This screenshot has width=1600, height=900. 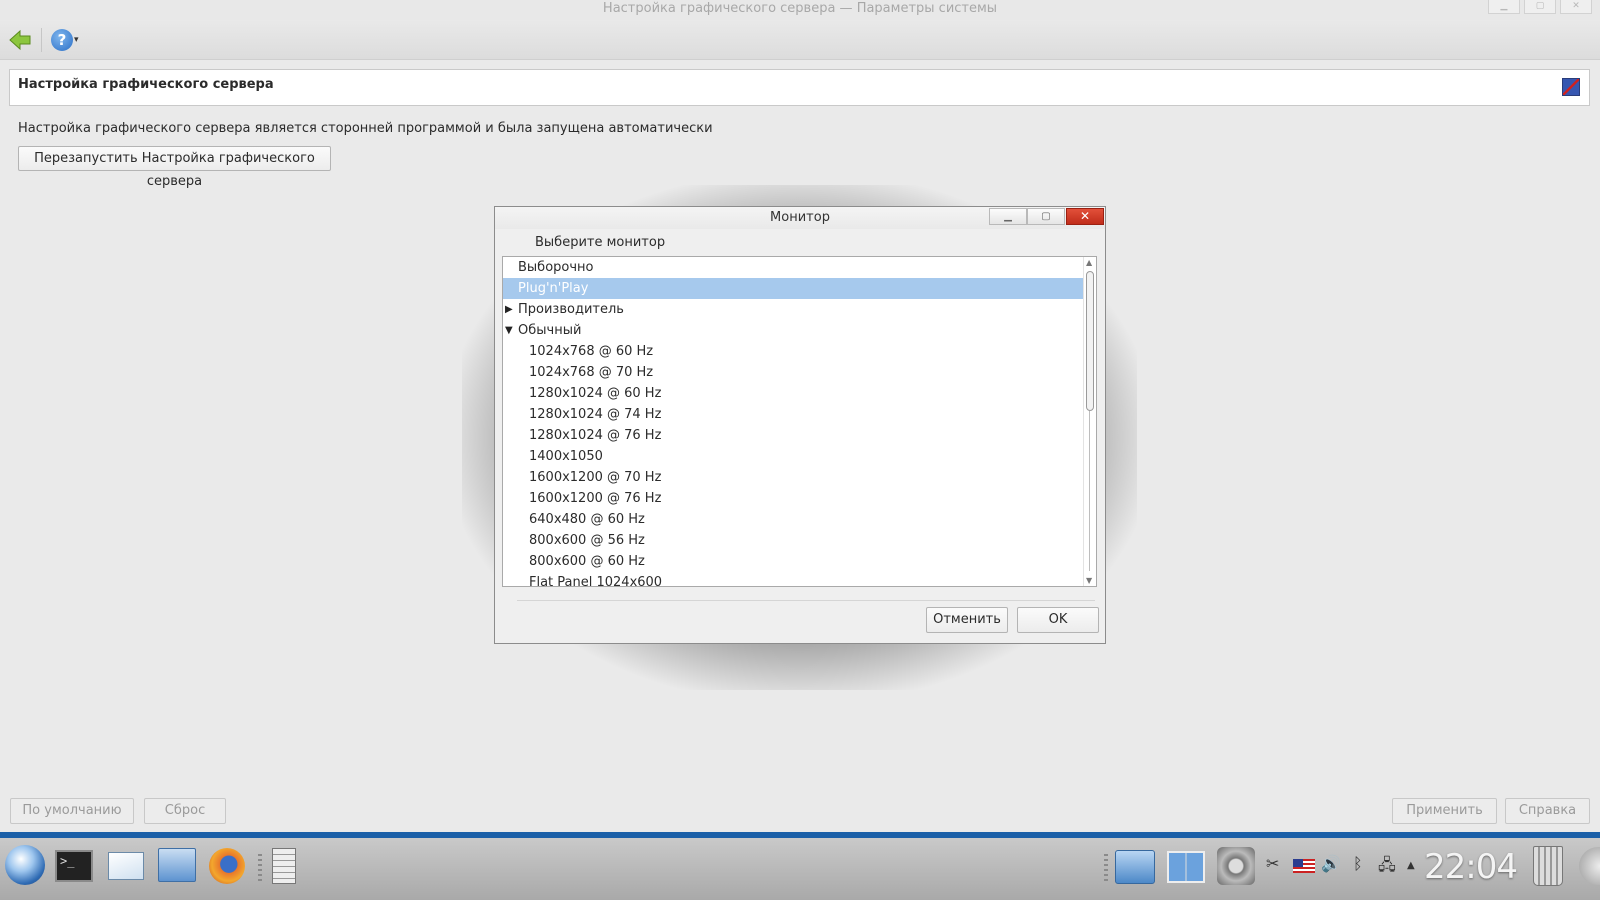 What do you see at coordinates (185, 811) in the screenshot?
I see `reset-button: Сброс` at bounding box center [185, 811].